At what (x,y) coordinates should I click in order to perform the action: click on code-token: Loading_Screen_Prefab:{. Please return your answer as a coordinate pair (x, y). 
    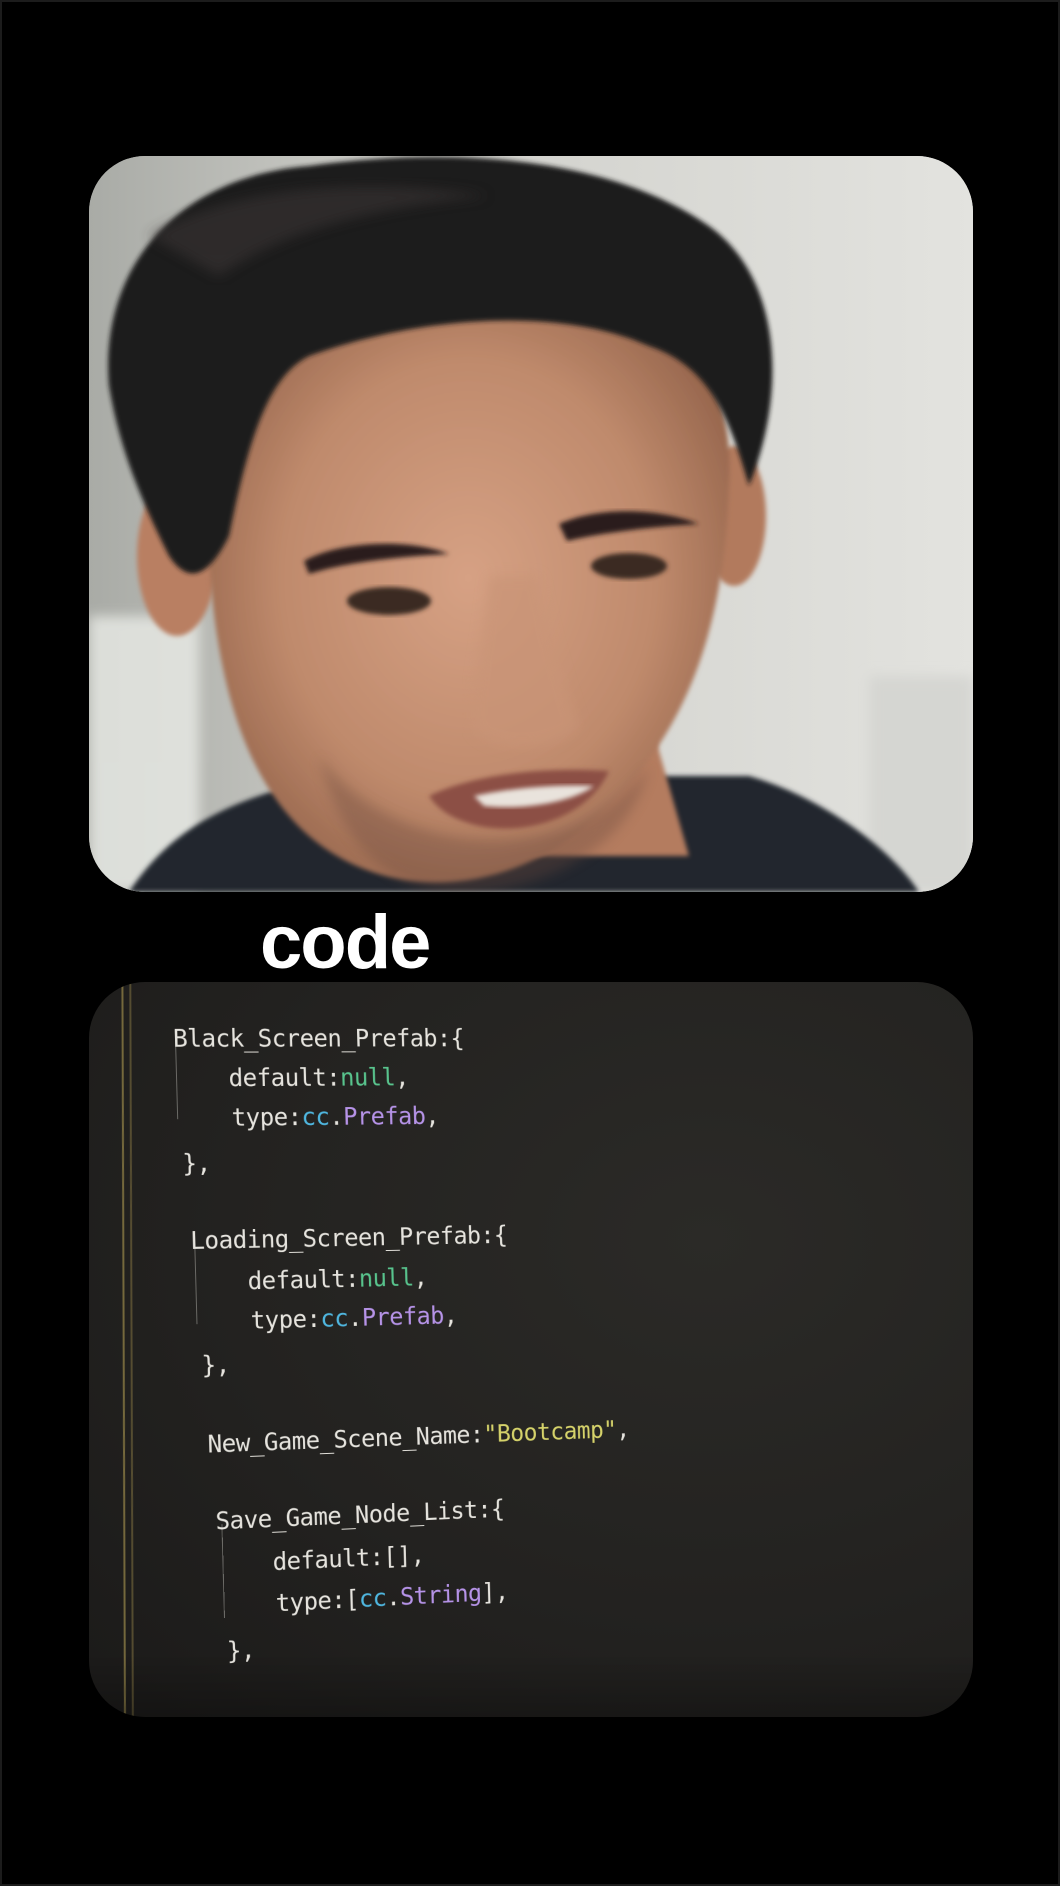
    Looking at the image, I should click on (348, 1237).